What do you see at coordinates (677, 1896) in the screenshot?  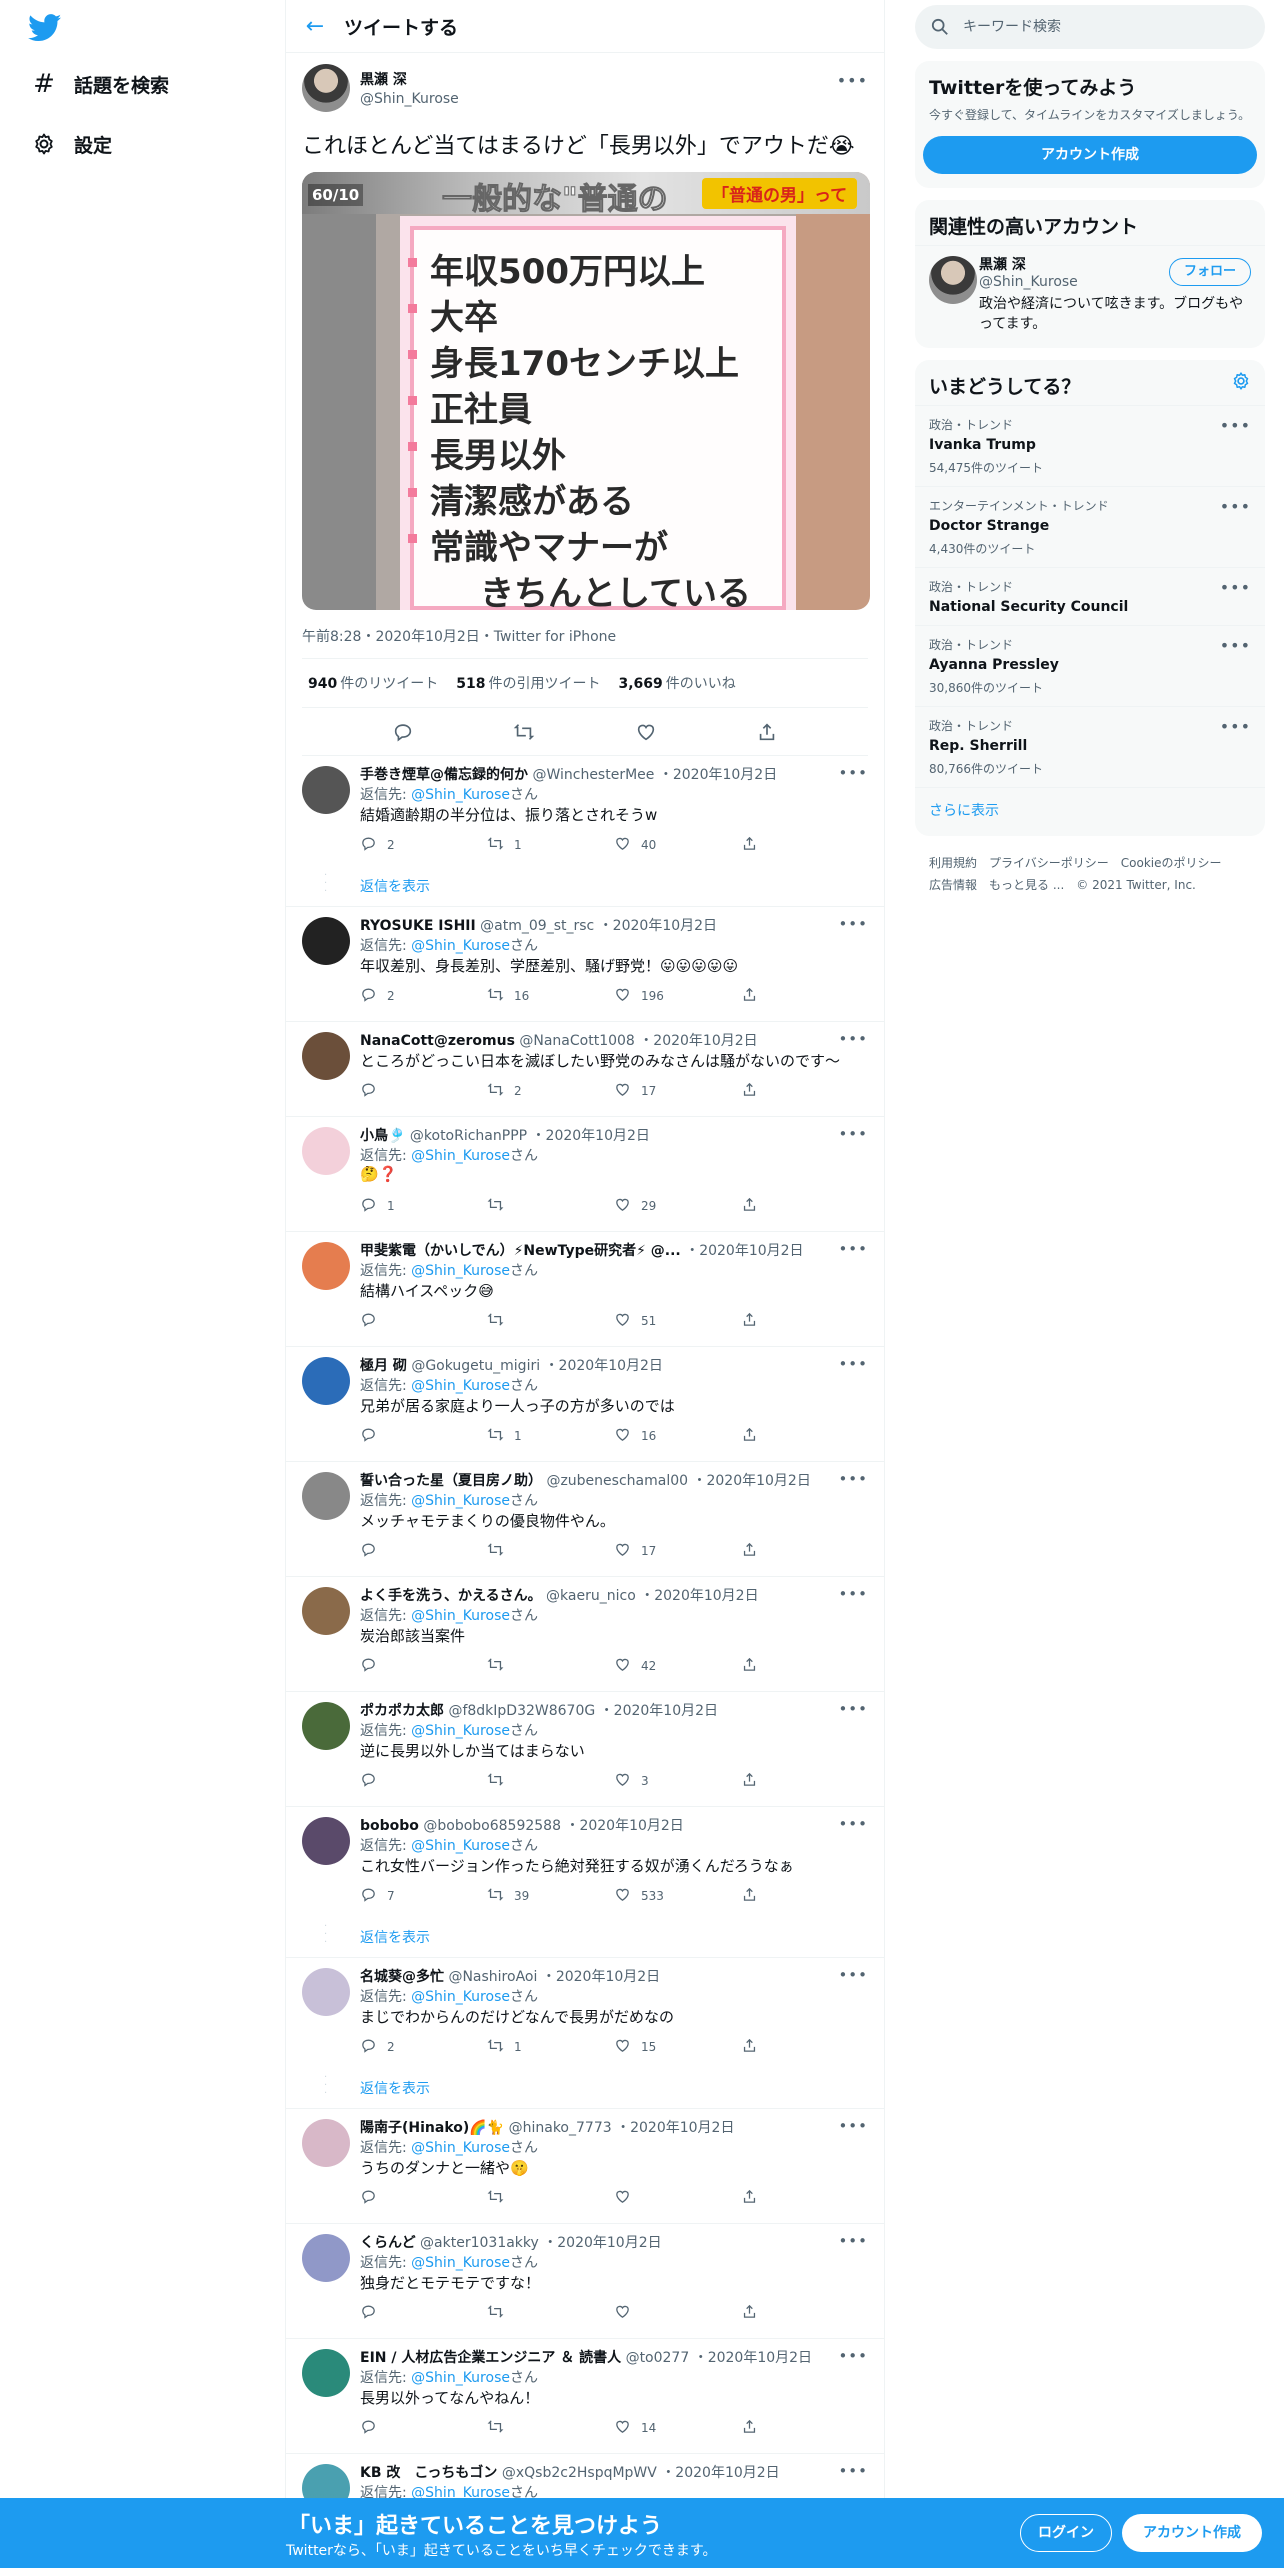 I see `like-button: 533` at bounding box center [677, 1896].